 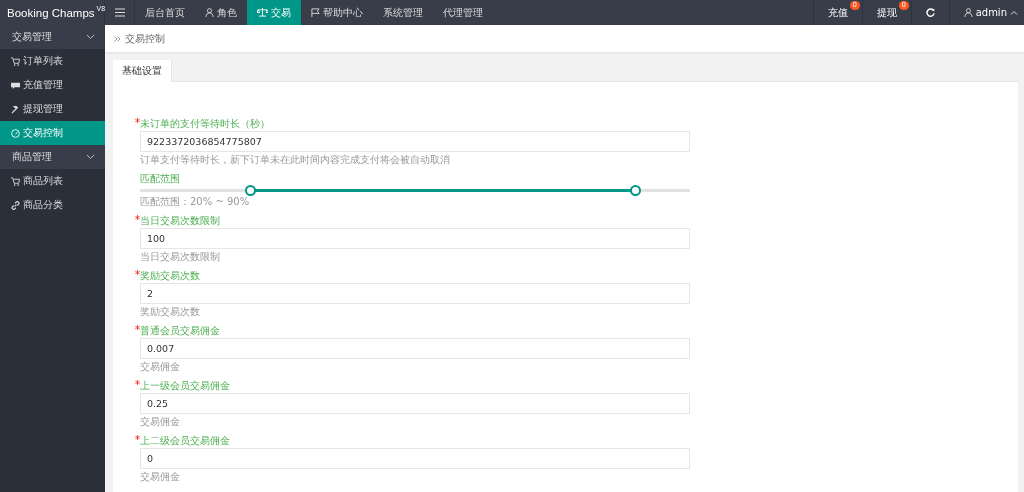 I want to click on breadcrumb: 交易控制, so click(x=145, y=38).